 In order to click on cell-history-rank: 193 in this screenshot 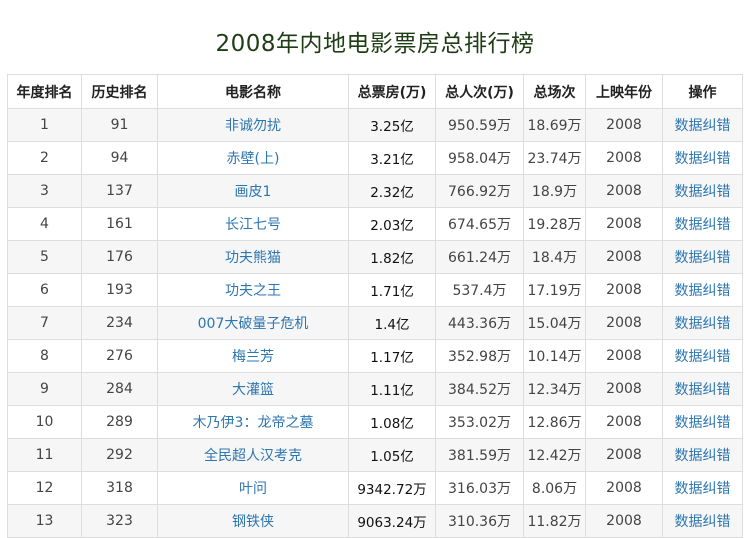, I will do `click(119, 290)`.